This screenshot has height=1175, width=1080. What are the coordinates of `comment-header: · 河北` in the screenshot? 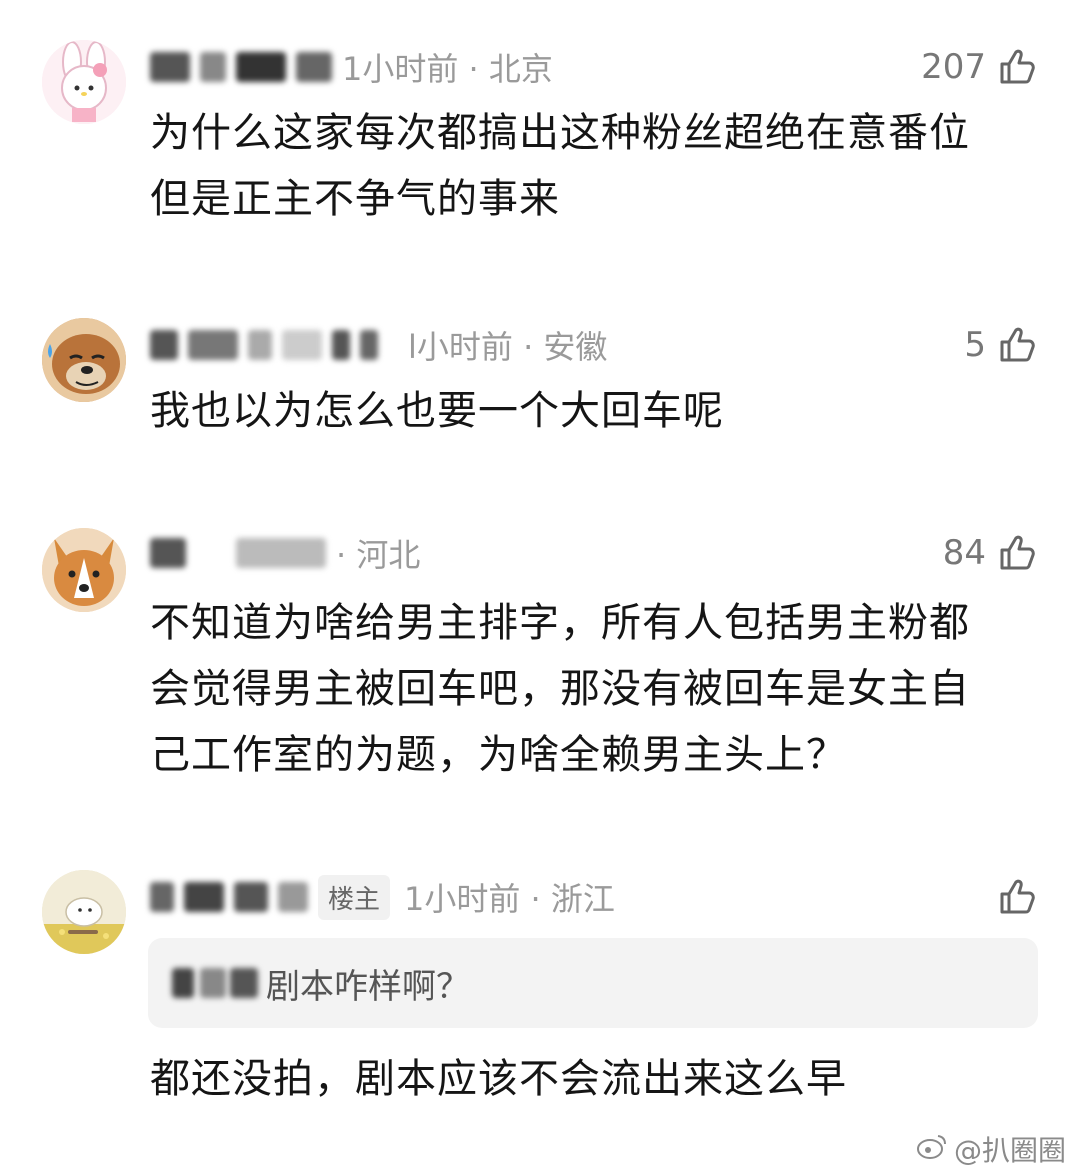 It's located at (285, 553).